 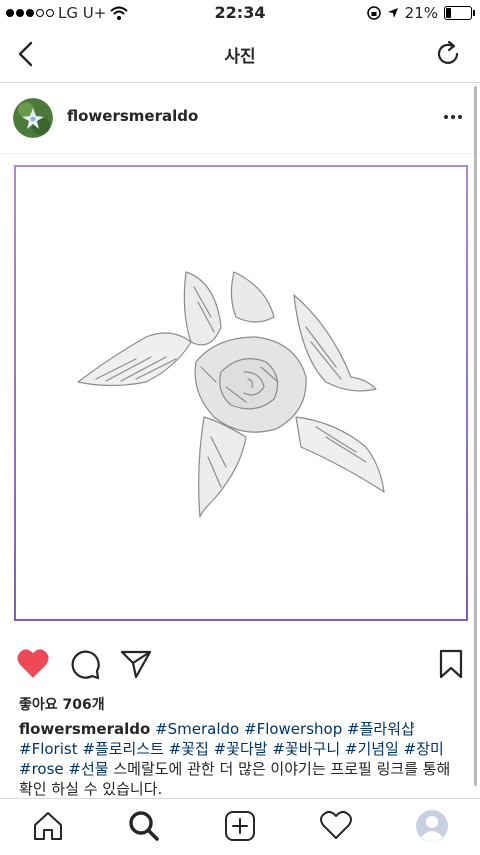 I want to click on avatar-image, so click(x=33, y=118).